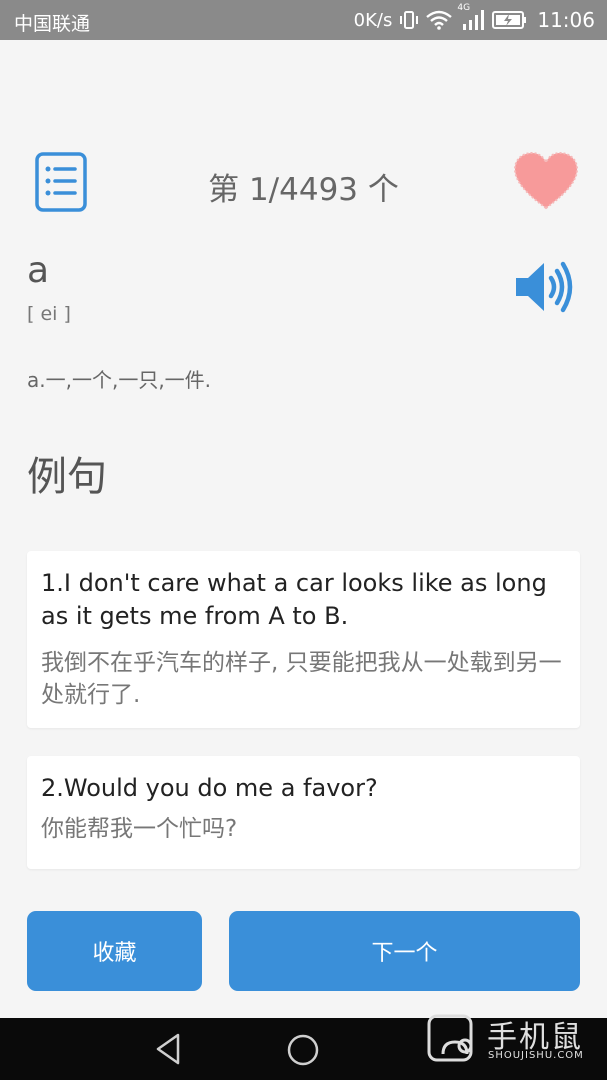 The height and width of the screenshot is (1080, 607). What do you see at coordinates (303, 20) in the screenshot?
I see `status-bar: 中国联通 0K/s 4G 11:06` at bounding box center [303, 20].